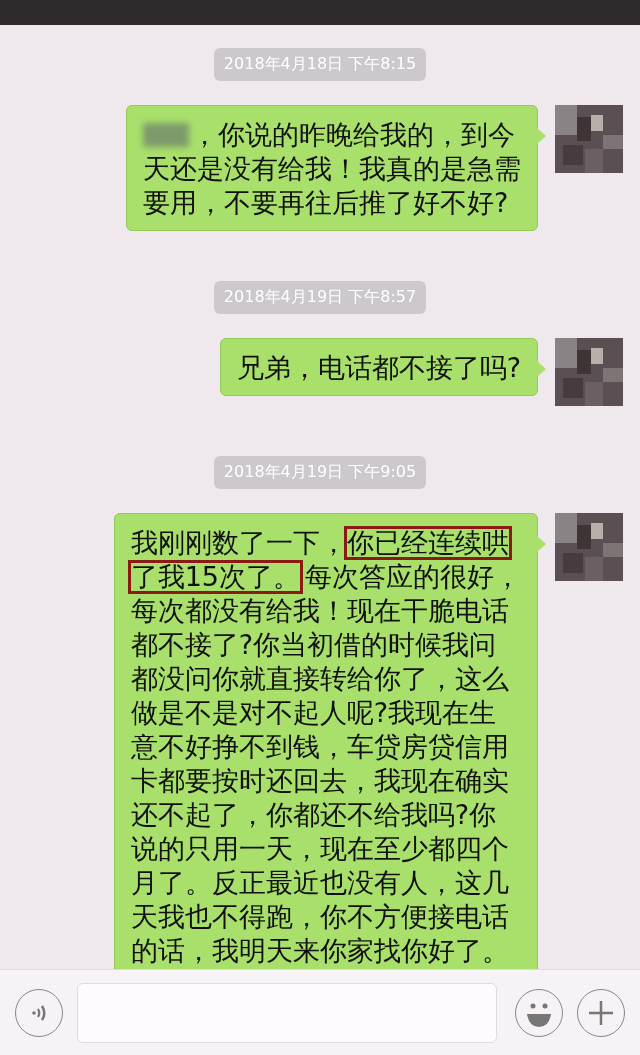 The width and height of the screenshot is (640, 1055). What do you see at coordinates (319, 951) in the screenshot?
I see `message-text: 的话，我明天来你家找你好了。` at bounding box center [319, 951].